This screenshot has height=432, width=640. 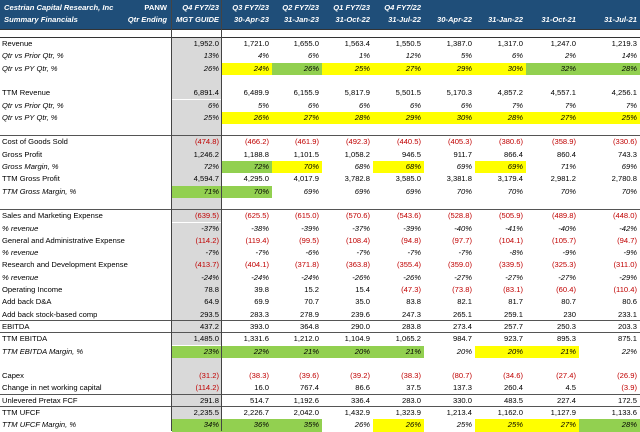 What do you see at coordinates (39, 425) in the screenshot?
I see `row-label: TTM UFCF Margin, %` at bounding box center [39, 425].